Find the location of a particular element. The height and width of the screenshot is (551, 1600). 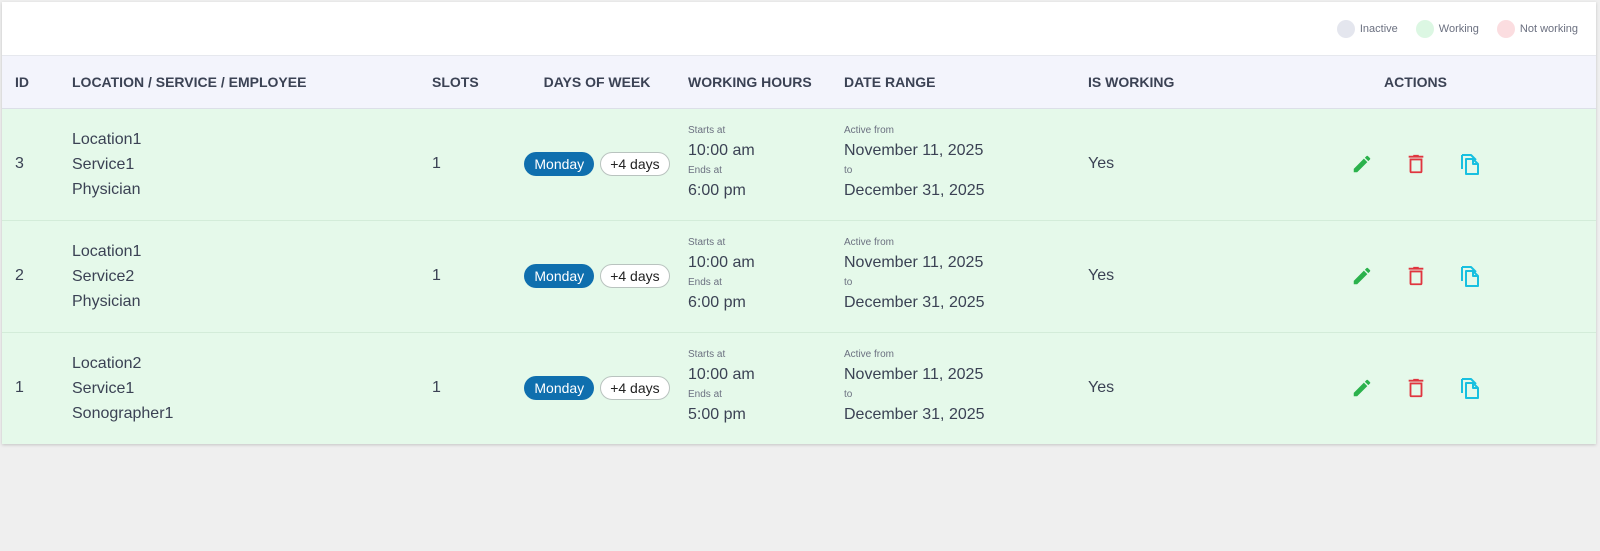

row-id: 1 is located at coordinates (30, 387).